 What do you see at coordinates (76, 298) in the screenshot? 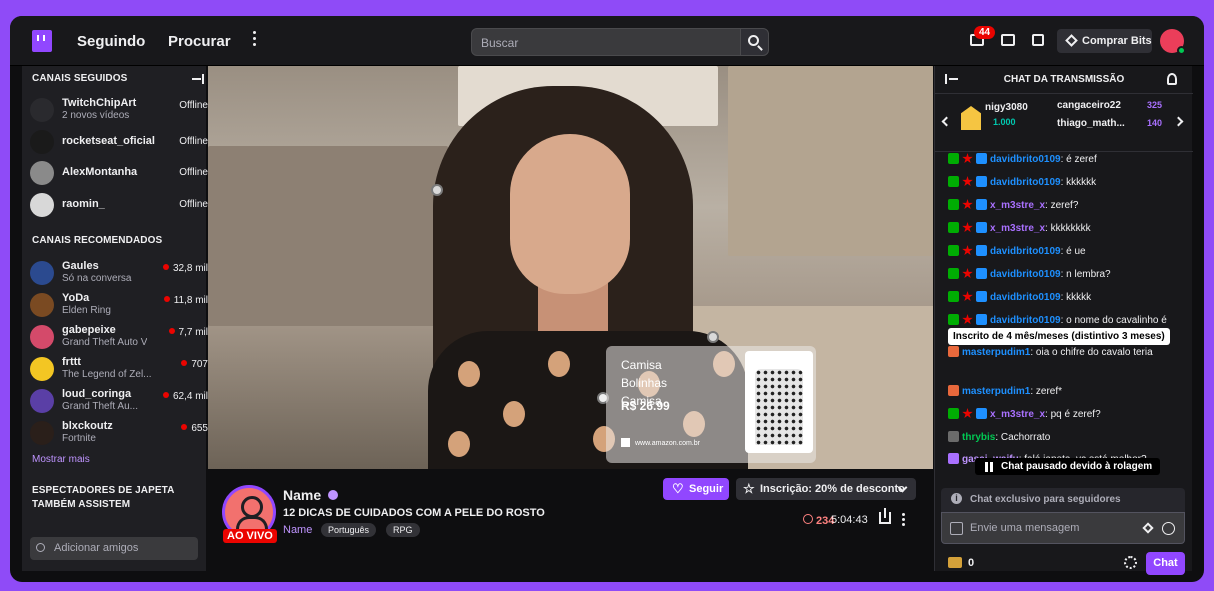
I see `channel-name: YoDa` at bounding box center [76, 298].